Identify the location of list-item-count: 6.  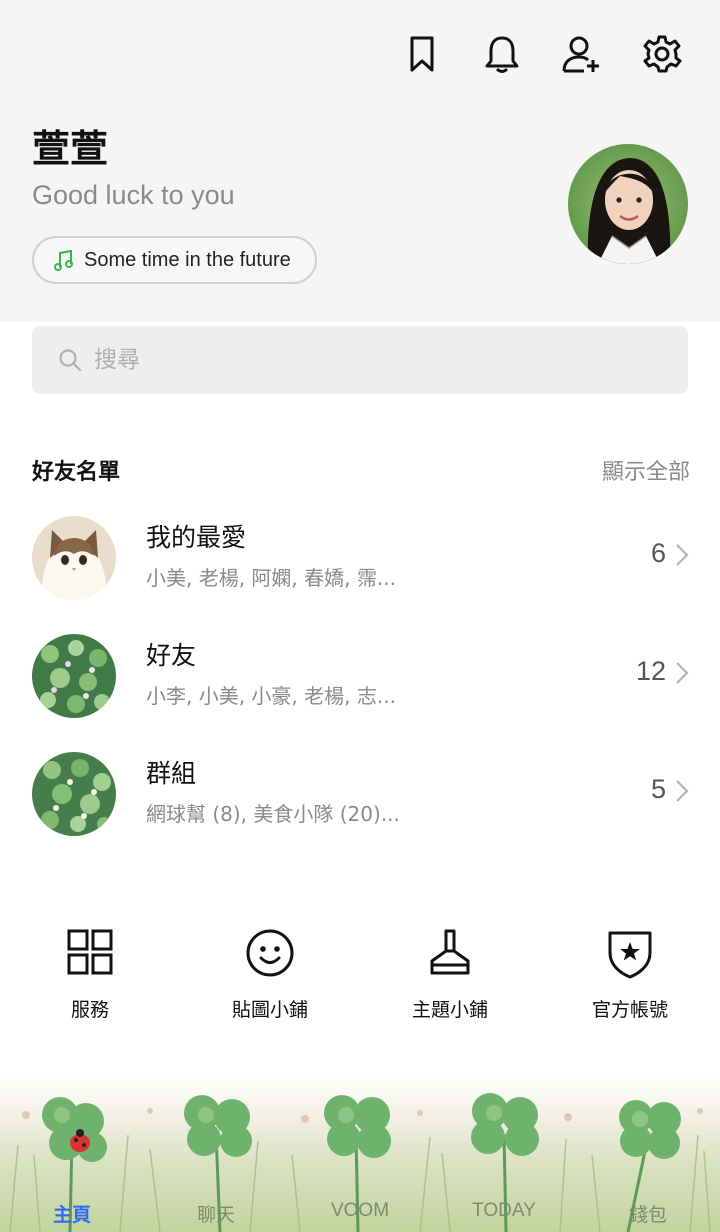
(658, 553).